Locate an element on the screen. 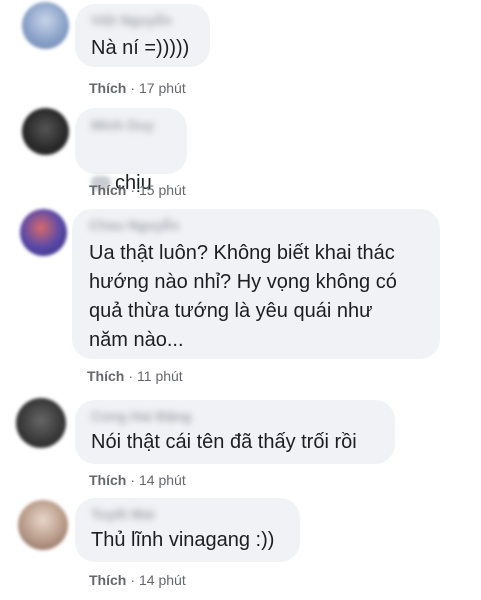 Image resolution: width=481 pixels, height=600 pixels. comment-meta: Thích · 11 phút is located at coordinates (135, 376).